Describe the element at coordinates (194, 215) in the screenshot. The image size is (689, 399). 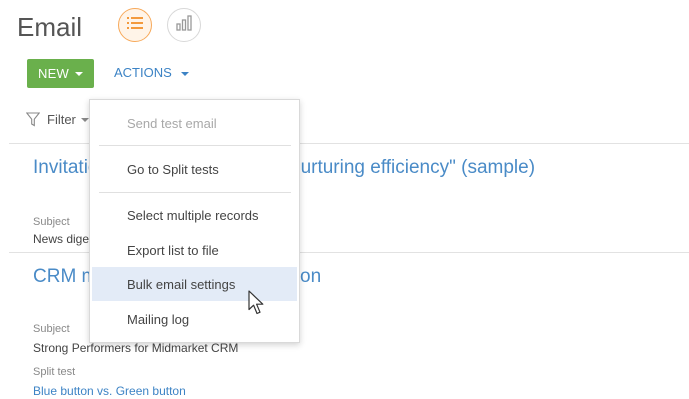
I see `menu-item-select-multiple-records: Select multiple records` at that location.